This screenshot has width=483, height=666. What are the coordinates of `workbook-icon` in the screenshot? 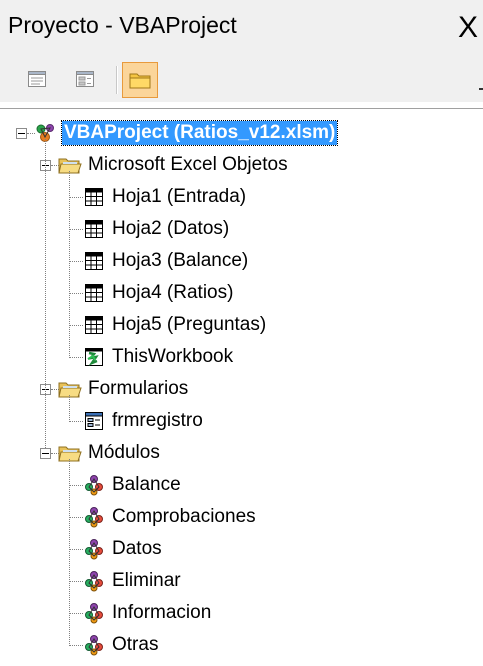 It's located at (94, 357).